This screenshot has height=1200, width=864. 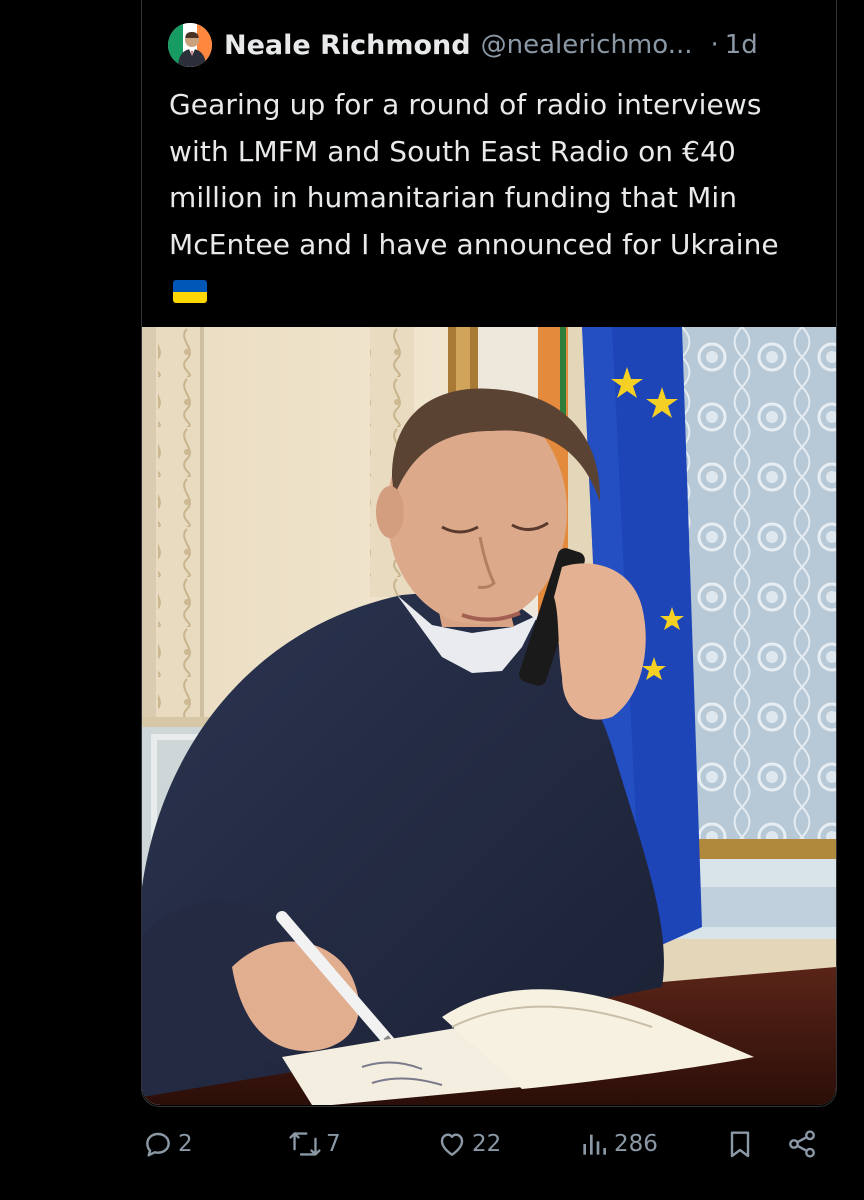 I want to click on like-button: 22, so click(x=468, y=1144).